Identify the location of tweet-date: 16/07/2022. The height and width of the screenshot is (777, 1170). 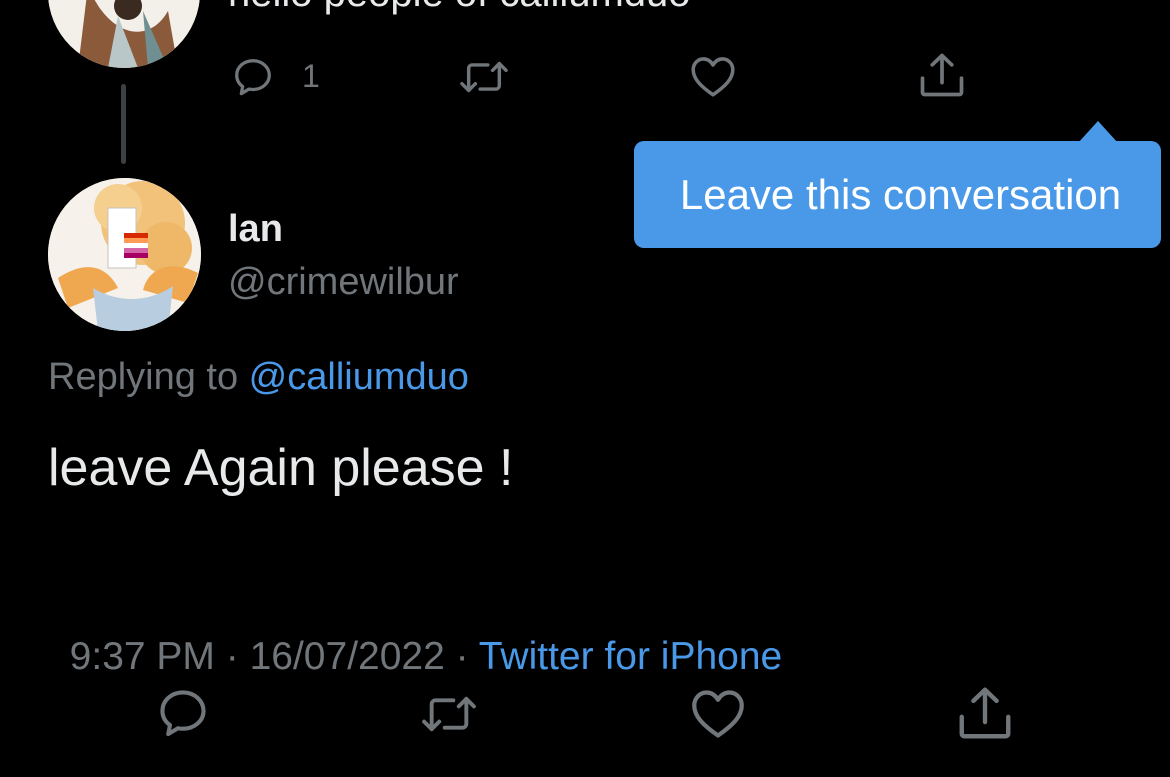
(347, 656).